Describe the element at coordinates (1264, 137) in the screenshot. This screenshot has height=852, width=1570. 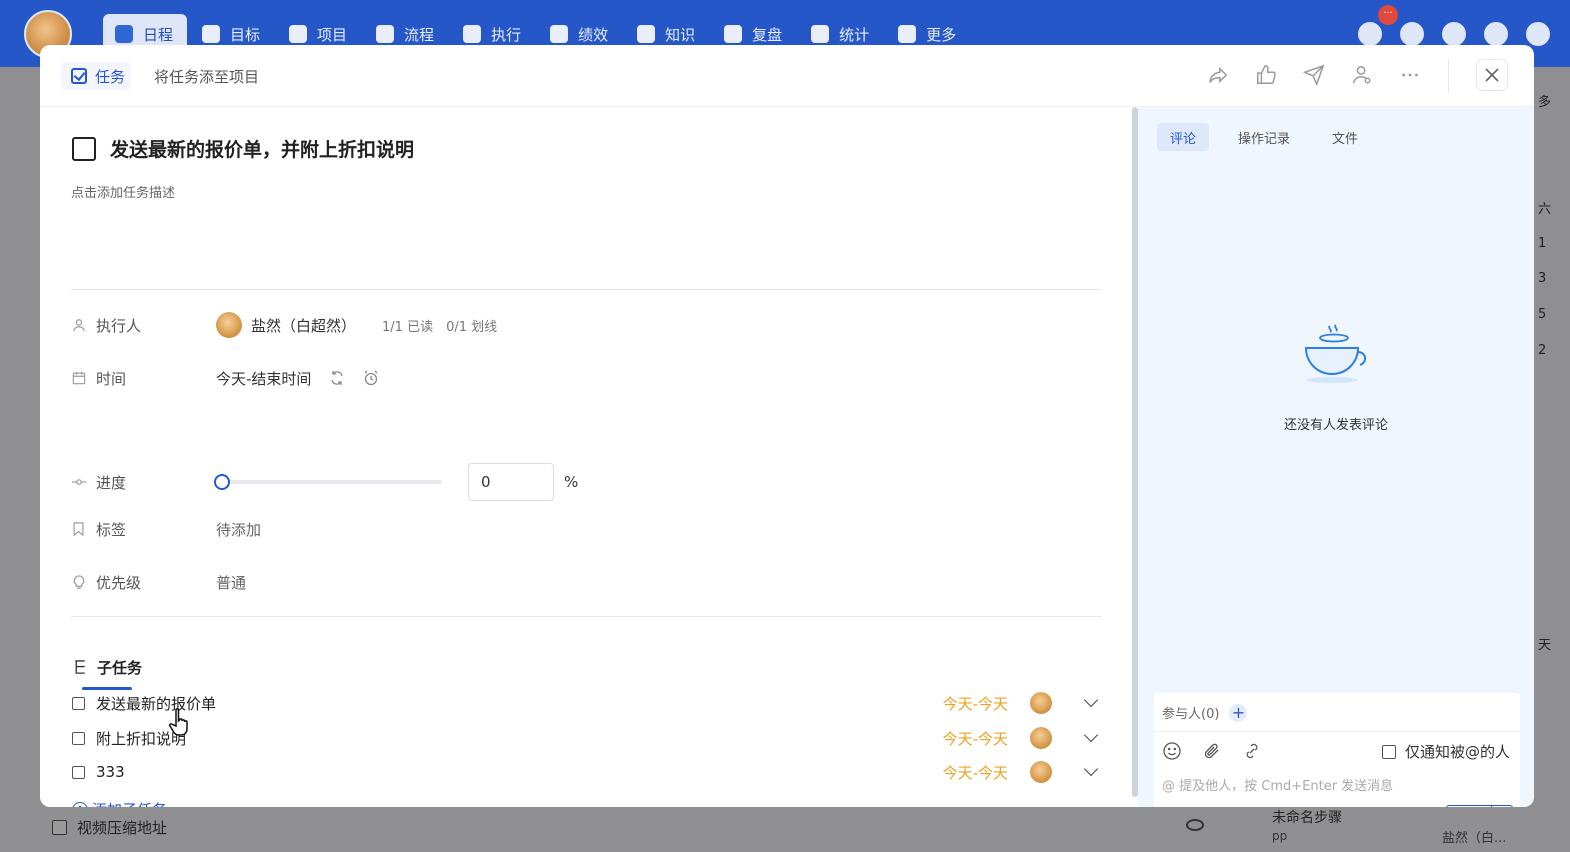
I see `tab-activity-log: 操作记录` at that location.